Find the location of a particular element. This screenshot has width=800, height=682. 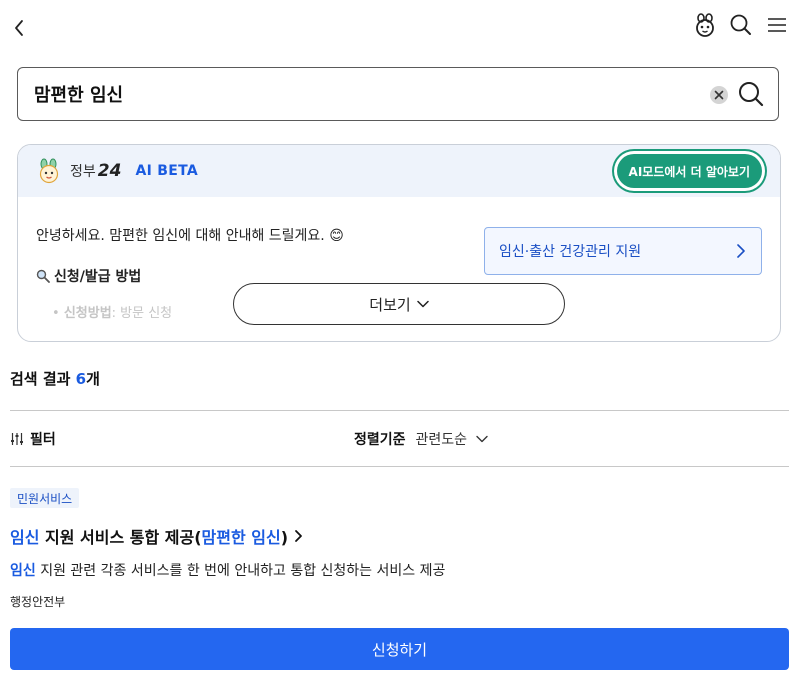

sort-select: 관련도순 is located at coordinates (453, 439).